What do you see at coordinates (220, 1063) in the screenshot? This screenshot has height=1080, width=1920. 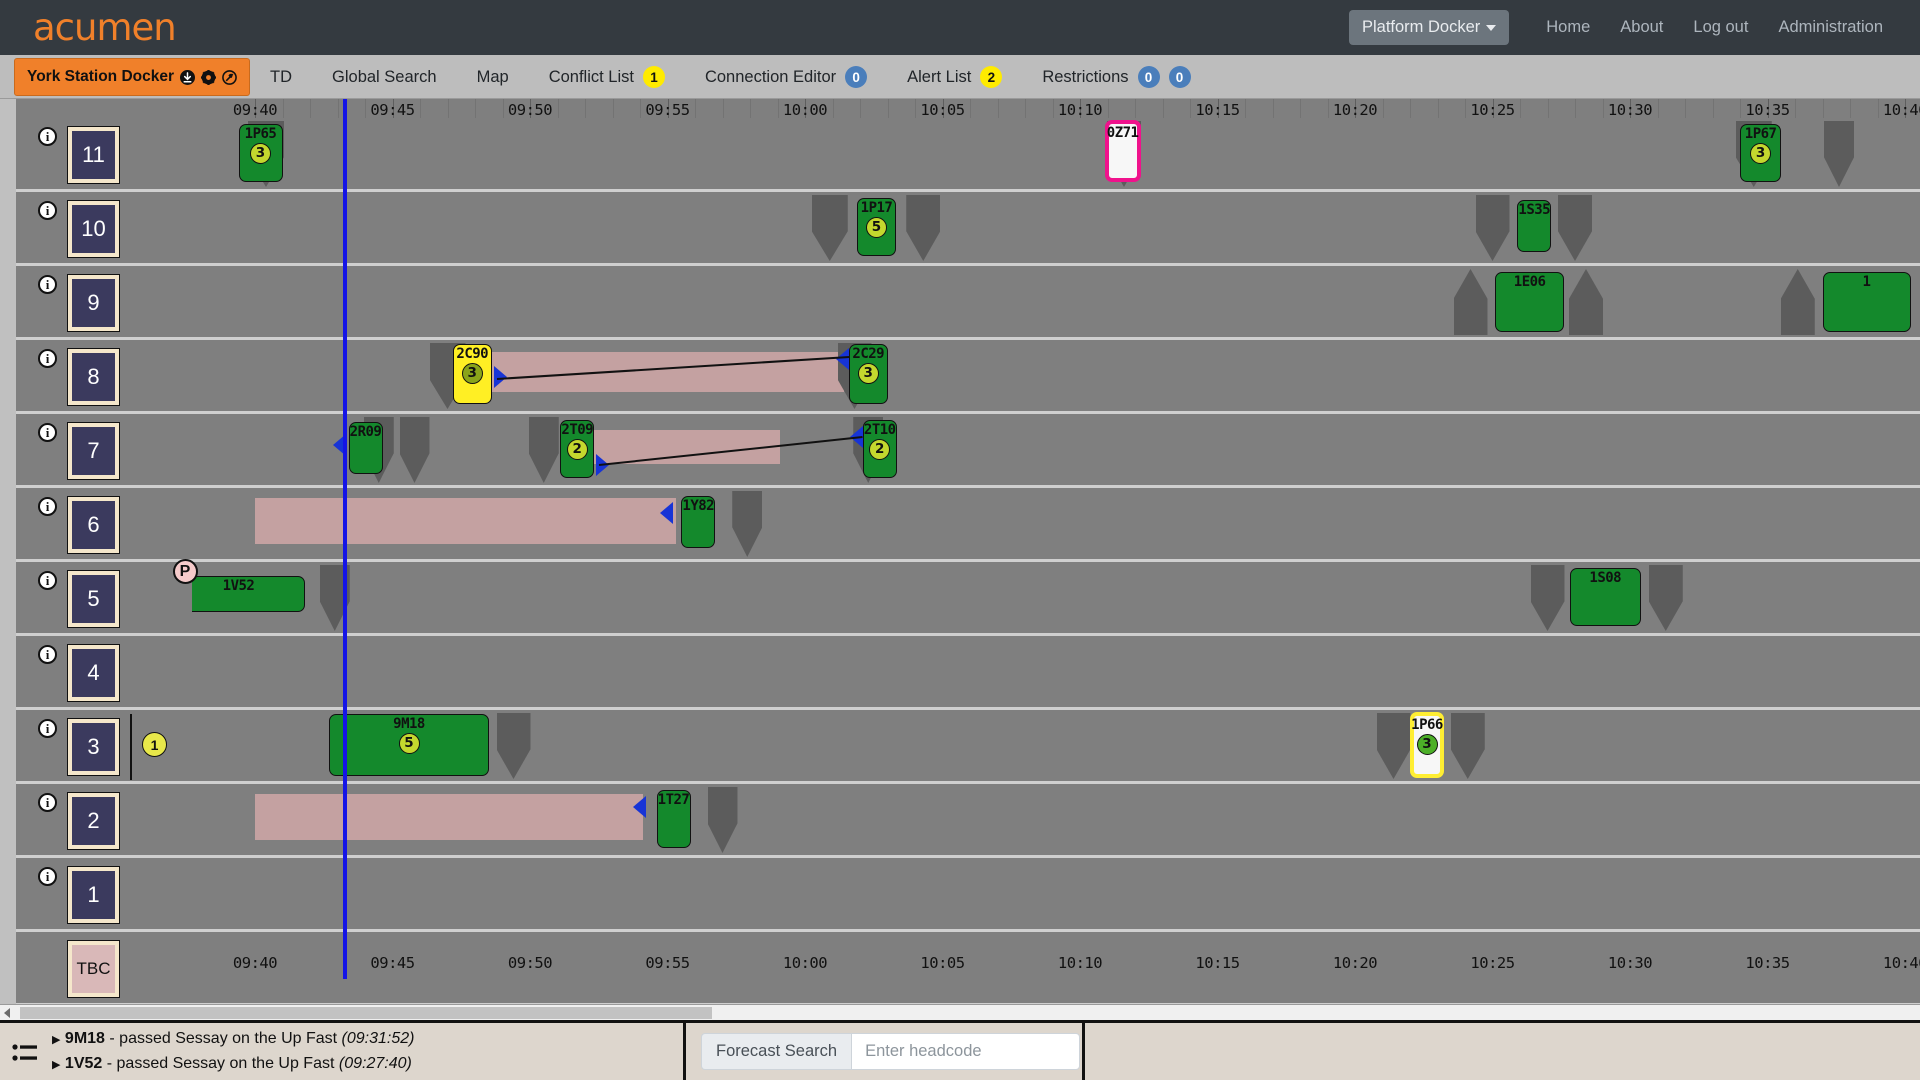 I see `message-text: - passed Sessay on the Up Fast` at bounding box center [220, 1063].